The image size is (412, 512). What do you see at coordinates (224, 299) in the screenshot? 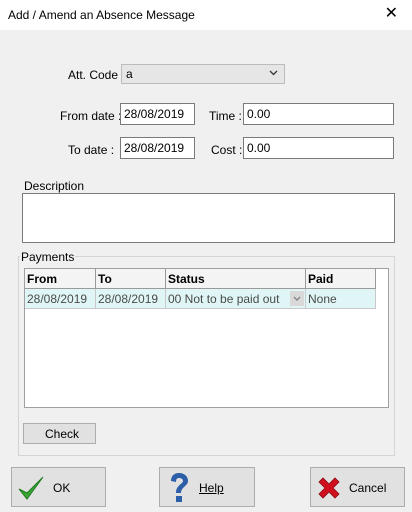
I see `cell-status-value: 00 Not to be paid out` at bounding box center [224, 299].